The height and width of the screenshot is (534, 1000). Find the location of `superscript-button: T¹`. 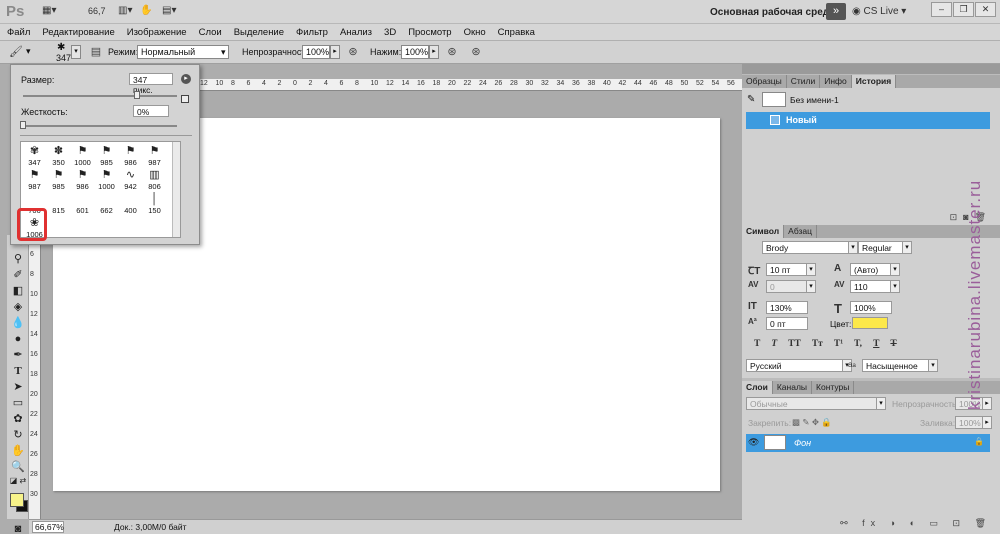

superscript-button: T¹ is located at coordinates (838, 344).